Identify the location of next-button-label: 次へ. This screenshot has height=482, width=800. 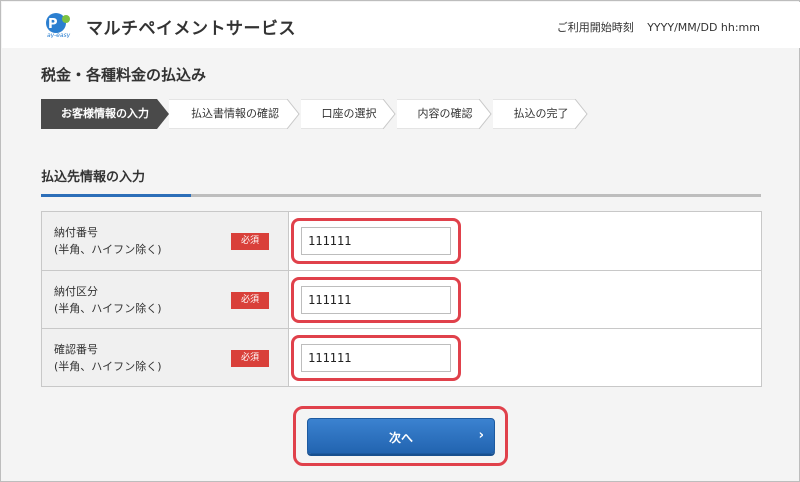
(400, 438).